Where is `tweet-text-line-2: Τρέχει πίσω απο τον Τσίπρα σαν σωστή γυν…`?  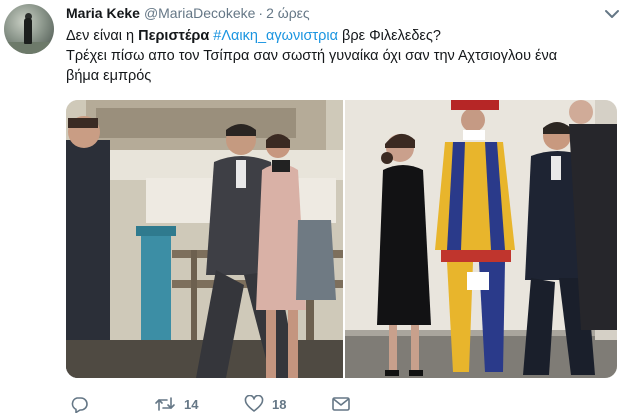
tweet-text-line-2: Τρέχει πίσω απο τον Τσίπρα σαν σωστή γυν… is located at coordinates (312, 56).